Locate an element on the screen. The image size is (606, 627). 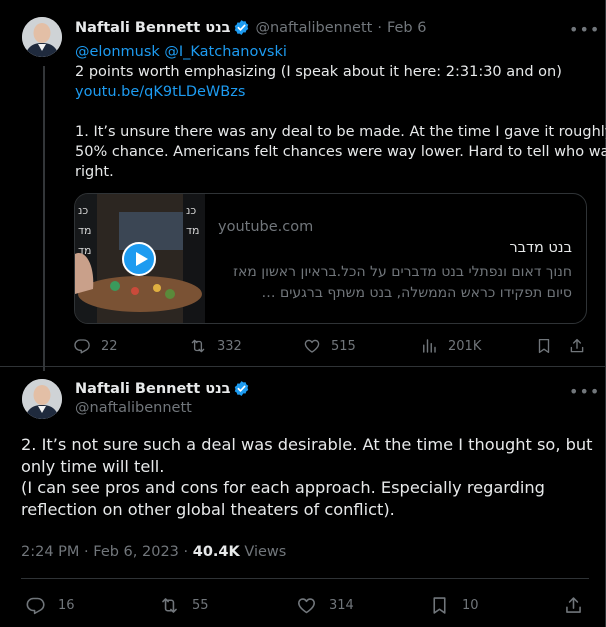
thread-connector-line is located at coordinates (44, 218).